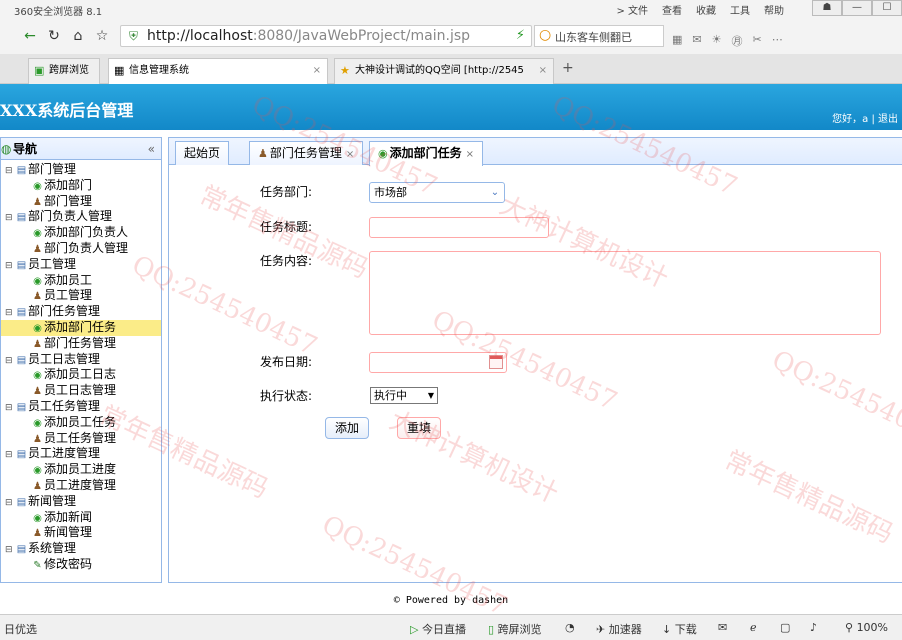  Describe the element at coordinates (81, 217) in the screenshot. I see `nav-group: ⊟ ▤ 部门负责人管理` at that location.